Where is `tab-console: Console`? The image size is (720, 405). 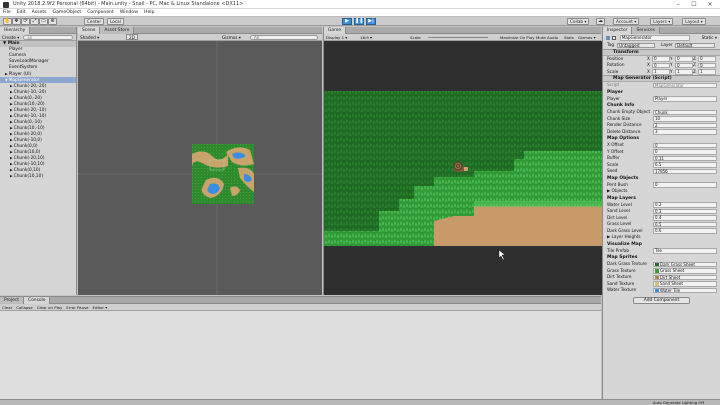 tab-console: Console is located at coordinates (37, 300).